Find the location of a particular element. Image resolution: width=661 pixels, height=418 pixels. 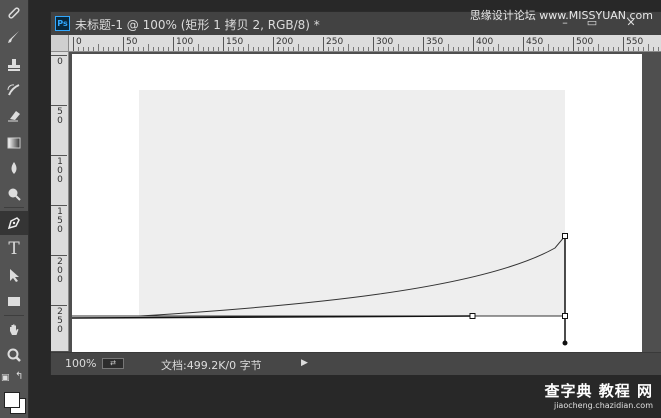

status-bar: 100% ⇄ 文档:499.2K/0 字节 ▶ is located at coordinates (356, 363).